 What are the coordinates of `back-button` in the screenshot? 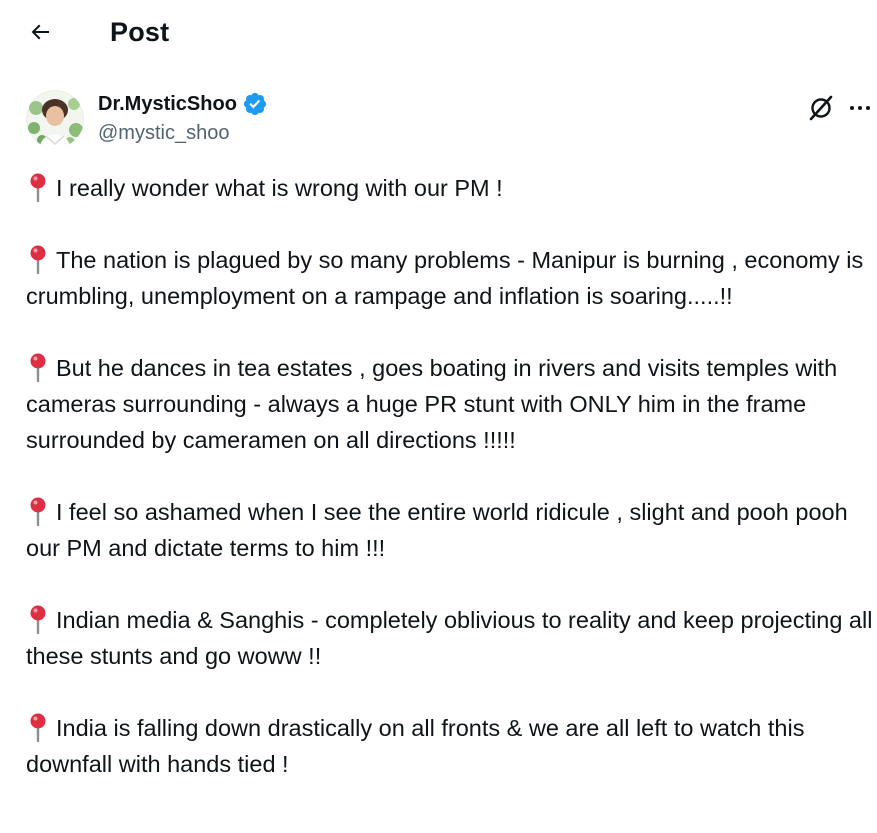 It's located at (40, 32).